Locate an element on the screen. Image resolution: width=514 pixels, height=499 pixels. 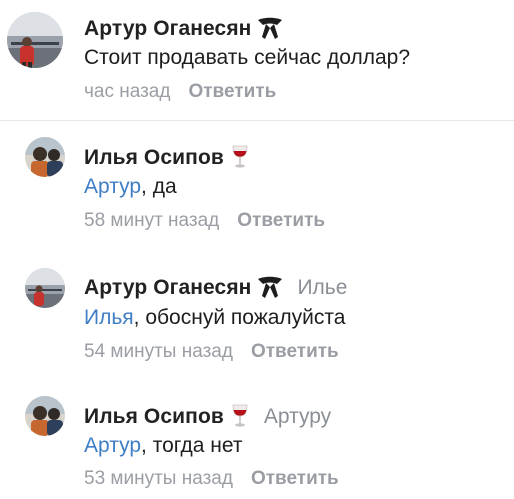
reply-to-label: Артуру is located at coordinates (297, 417).